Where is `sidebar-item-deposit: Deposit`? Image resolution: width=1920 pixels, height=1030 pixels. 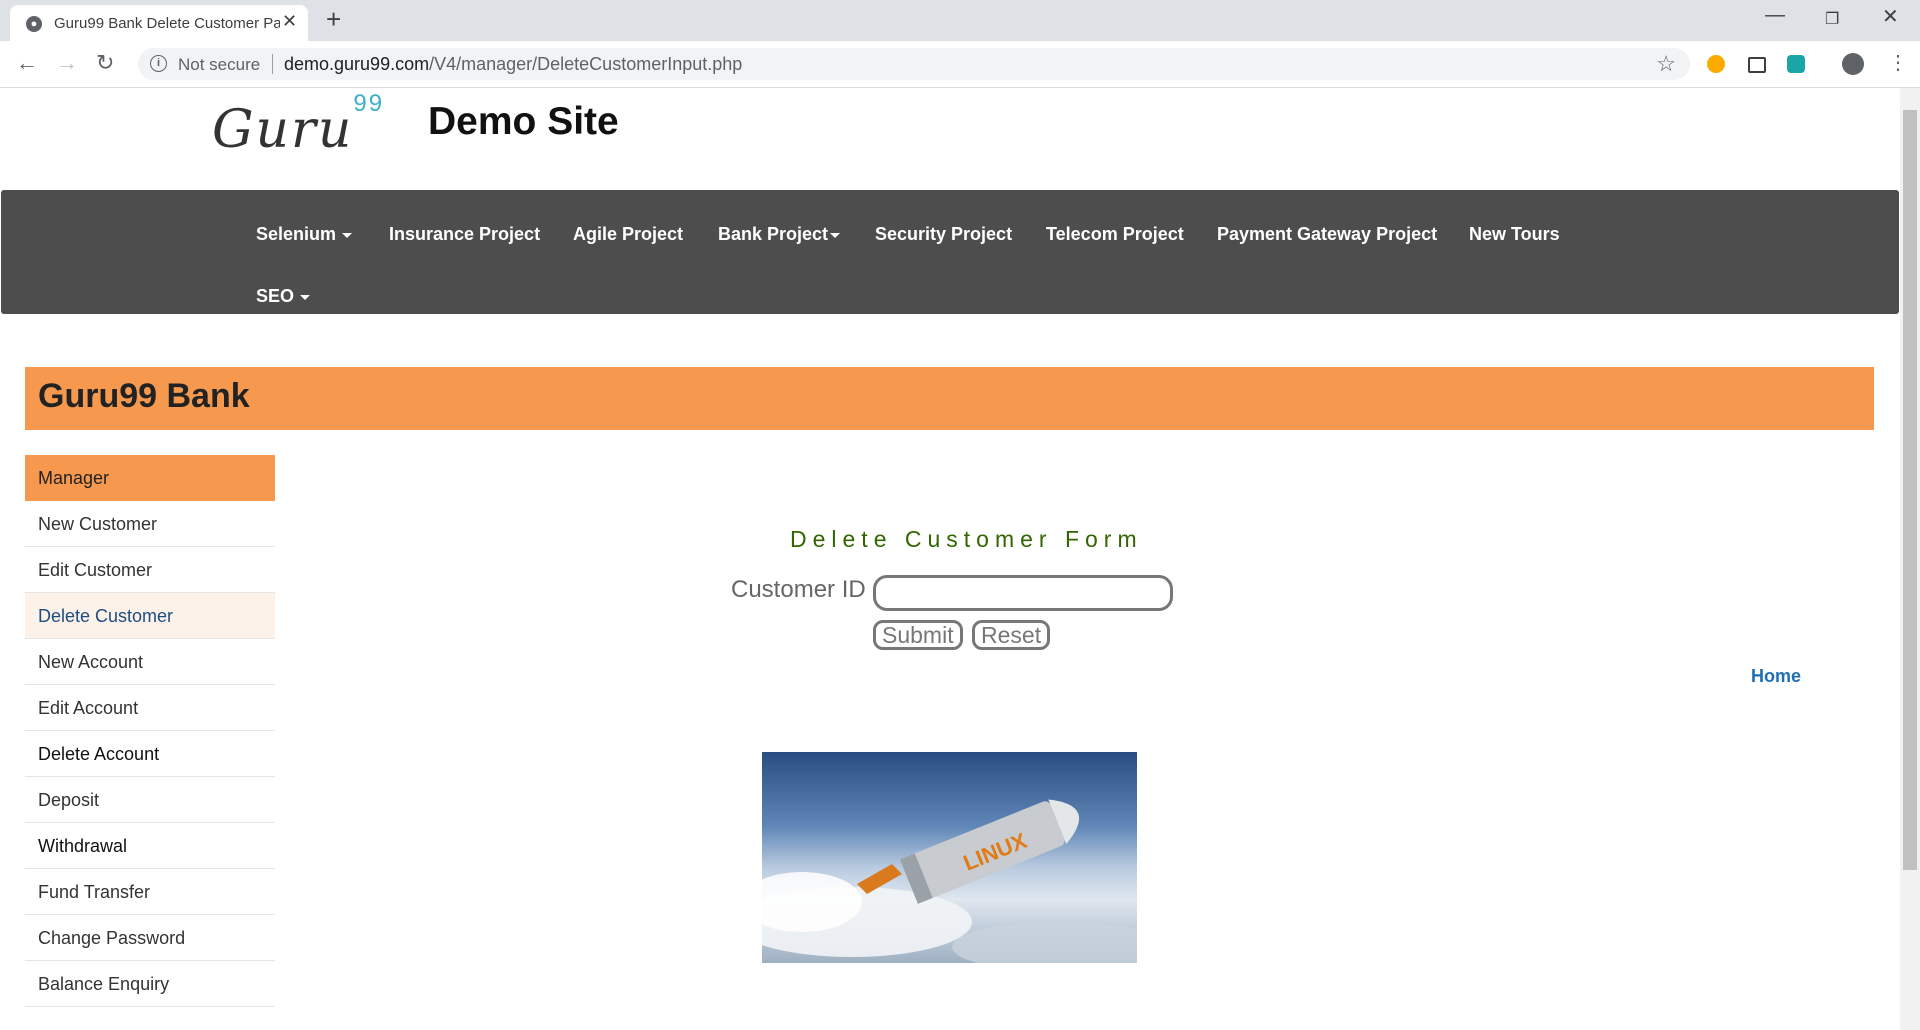 sidebar-item-deposit: Deposit is located at coordinates (150, 800).